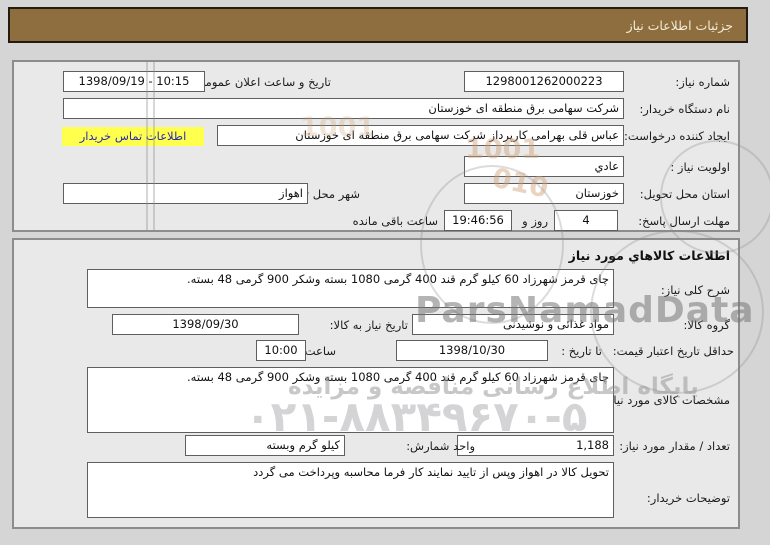 The height and width of the screenshot is (545, 770). I want to click on general-desc-label: شرح کلی نیاز:, so click(695, 290).